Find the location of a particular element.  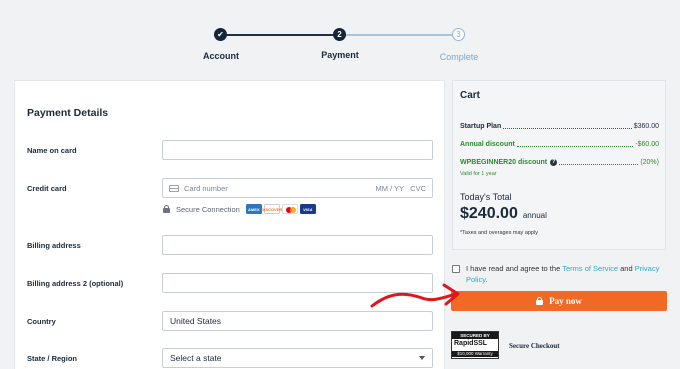

ssl-badge-warranty: $10,000 Warranty is located at coordinates (475, 354).